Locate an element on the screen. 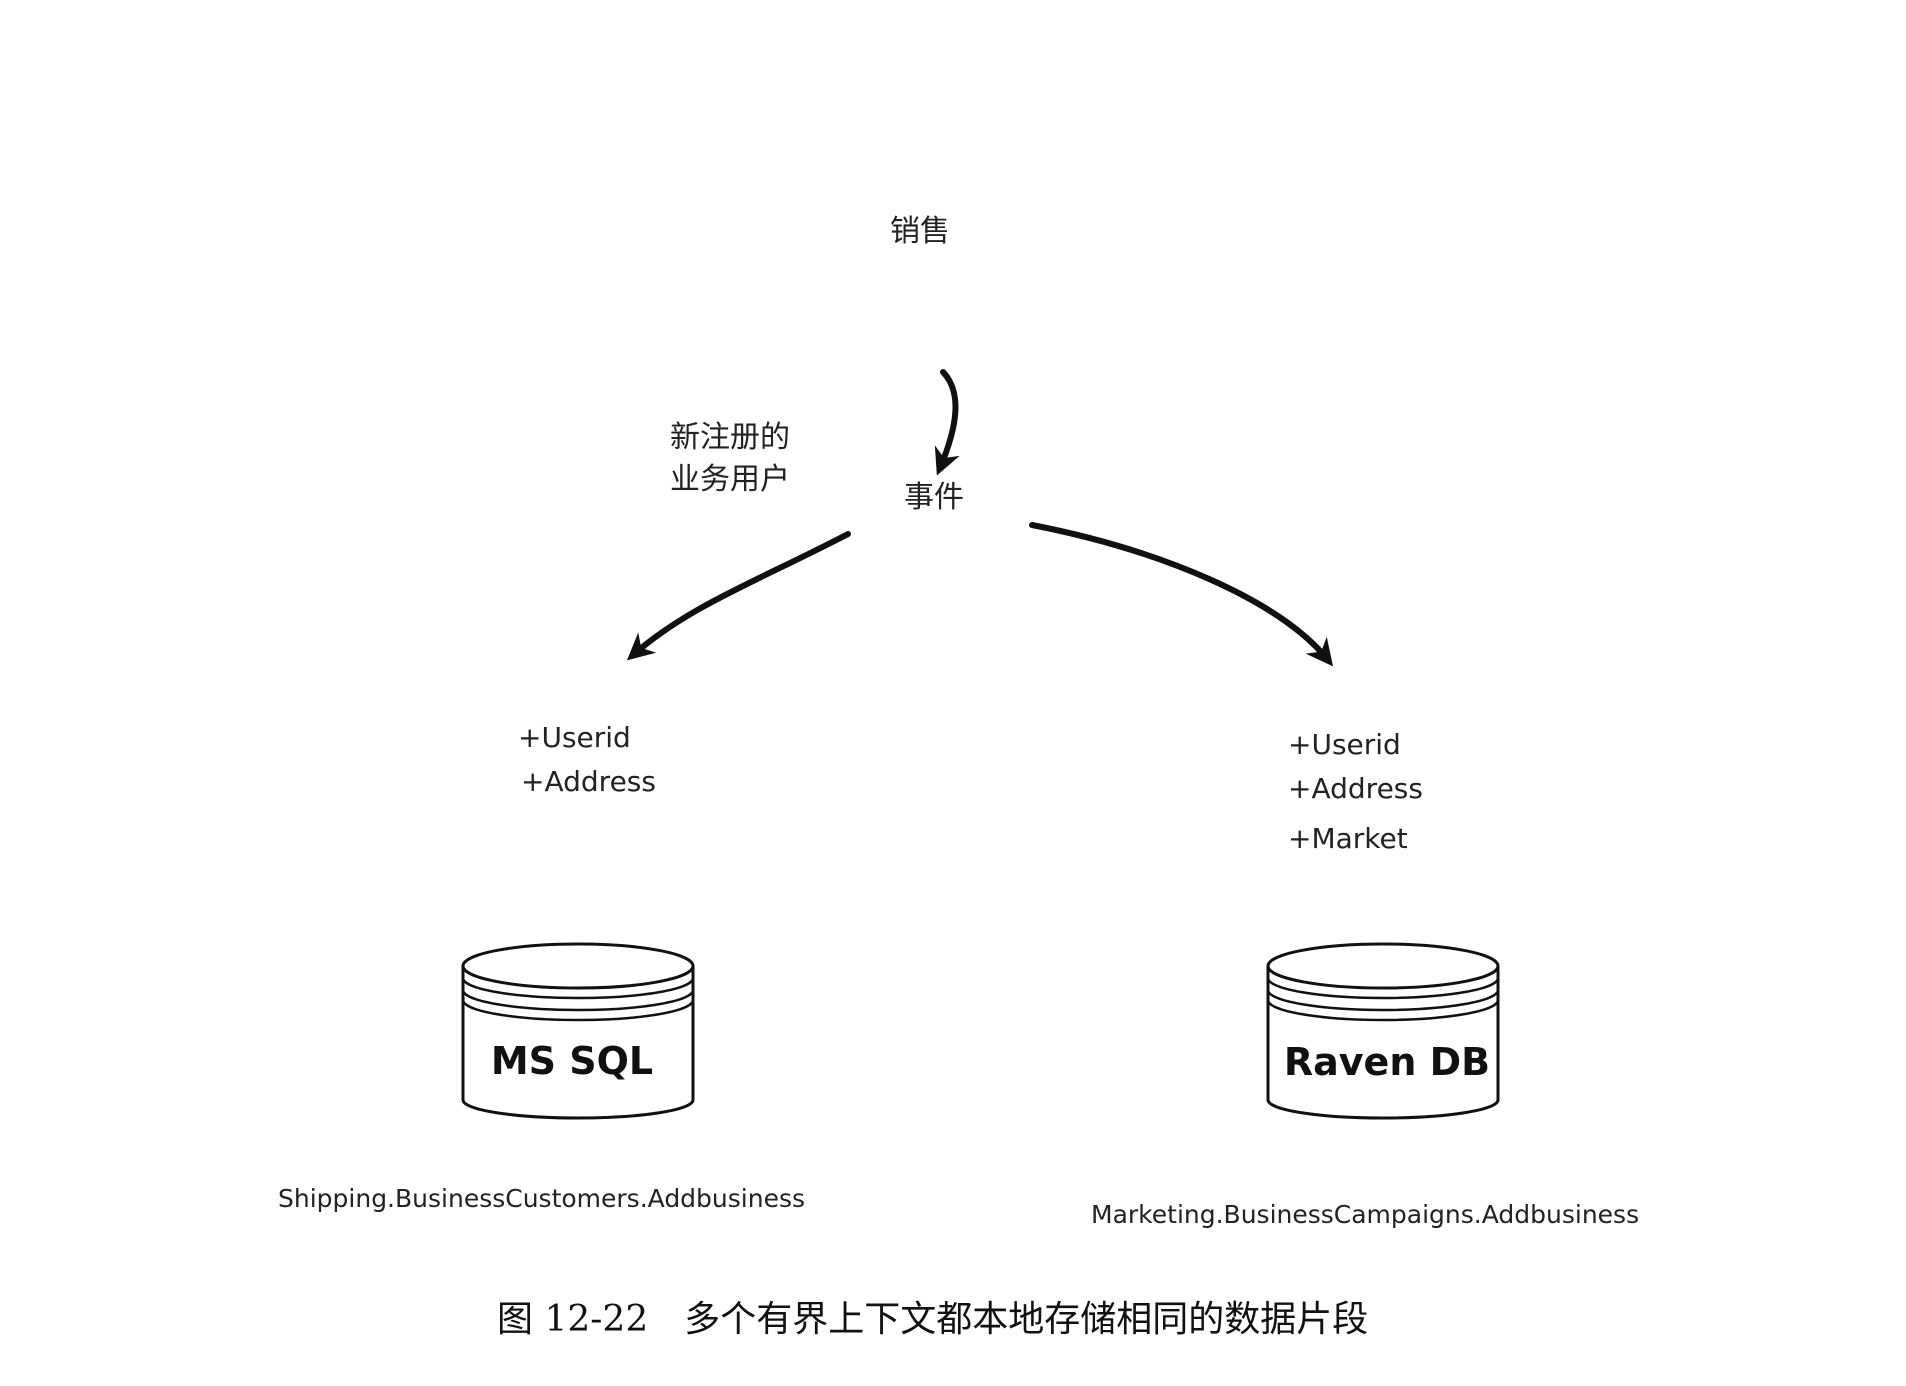  event-label: 事件 is located at coordinates (934, 497).